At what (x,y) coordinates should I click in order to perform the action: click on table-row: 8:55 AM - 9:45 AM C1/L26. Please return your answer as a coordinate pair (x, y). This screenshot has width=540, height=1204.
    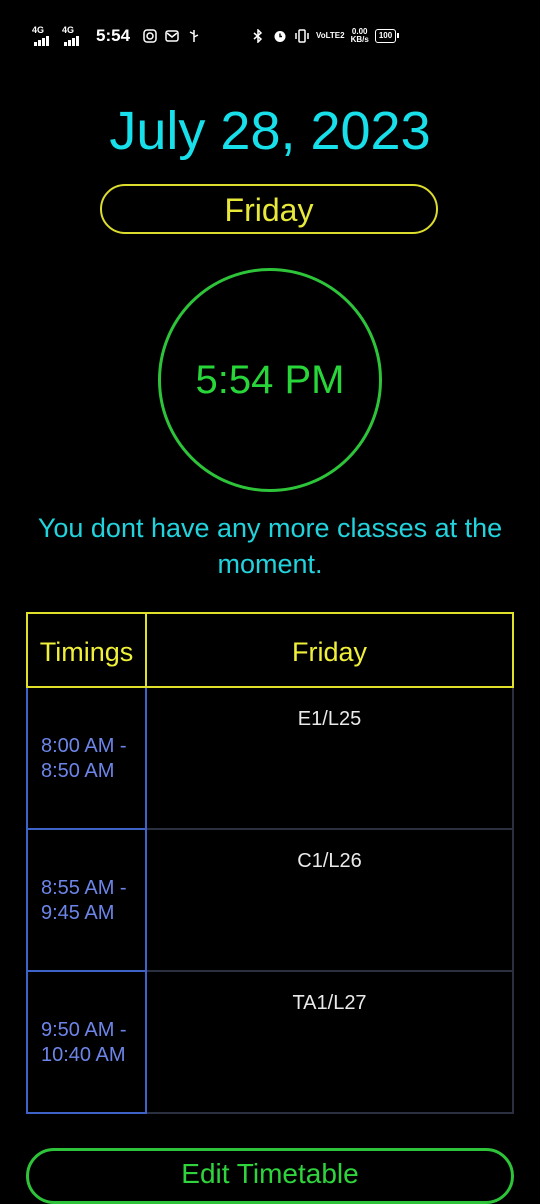
    Looking at the image, I should click on (270, 901).